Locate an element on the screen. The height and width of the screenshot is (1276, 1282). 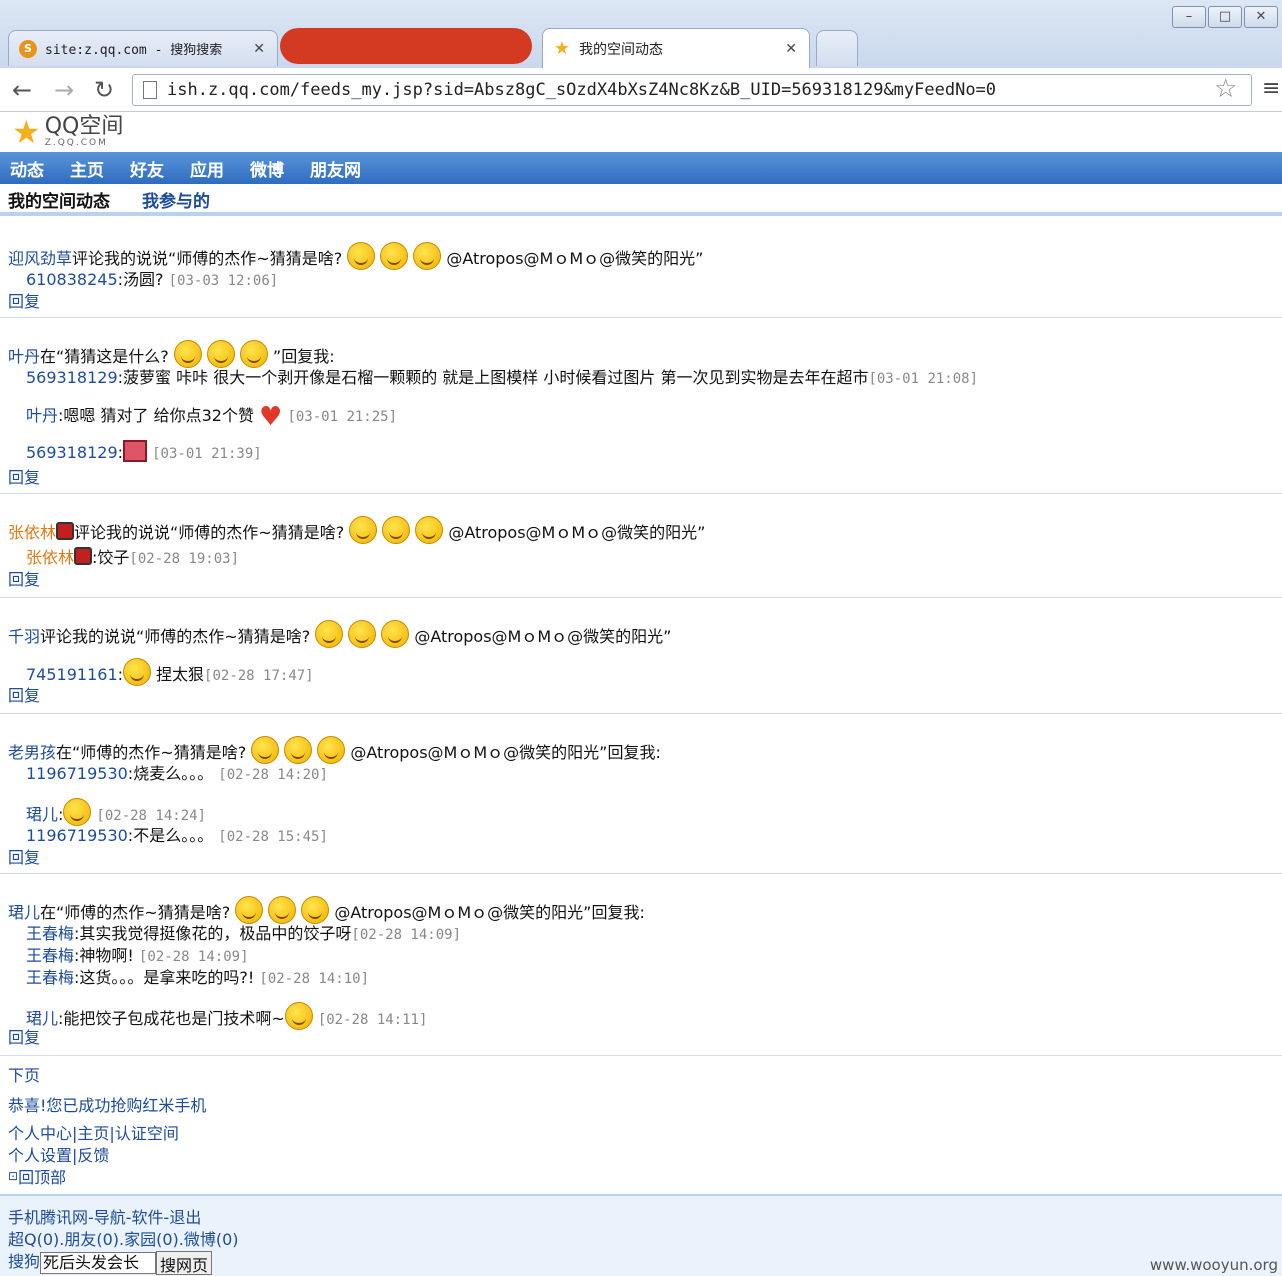
feed-user: 张依林 is located at coordinates (32, 532).